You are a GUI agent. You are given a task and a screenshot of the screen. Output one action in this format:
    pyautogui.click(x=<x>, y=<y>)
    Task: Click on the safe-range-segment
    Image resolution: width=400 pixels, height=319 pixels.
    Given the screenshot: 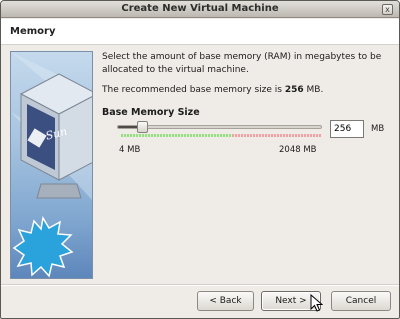 What is the action you would take?
    pyautogui.click(x=176, y=135)
    